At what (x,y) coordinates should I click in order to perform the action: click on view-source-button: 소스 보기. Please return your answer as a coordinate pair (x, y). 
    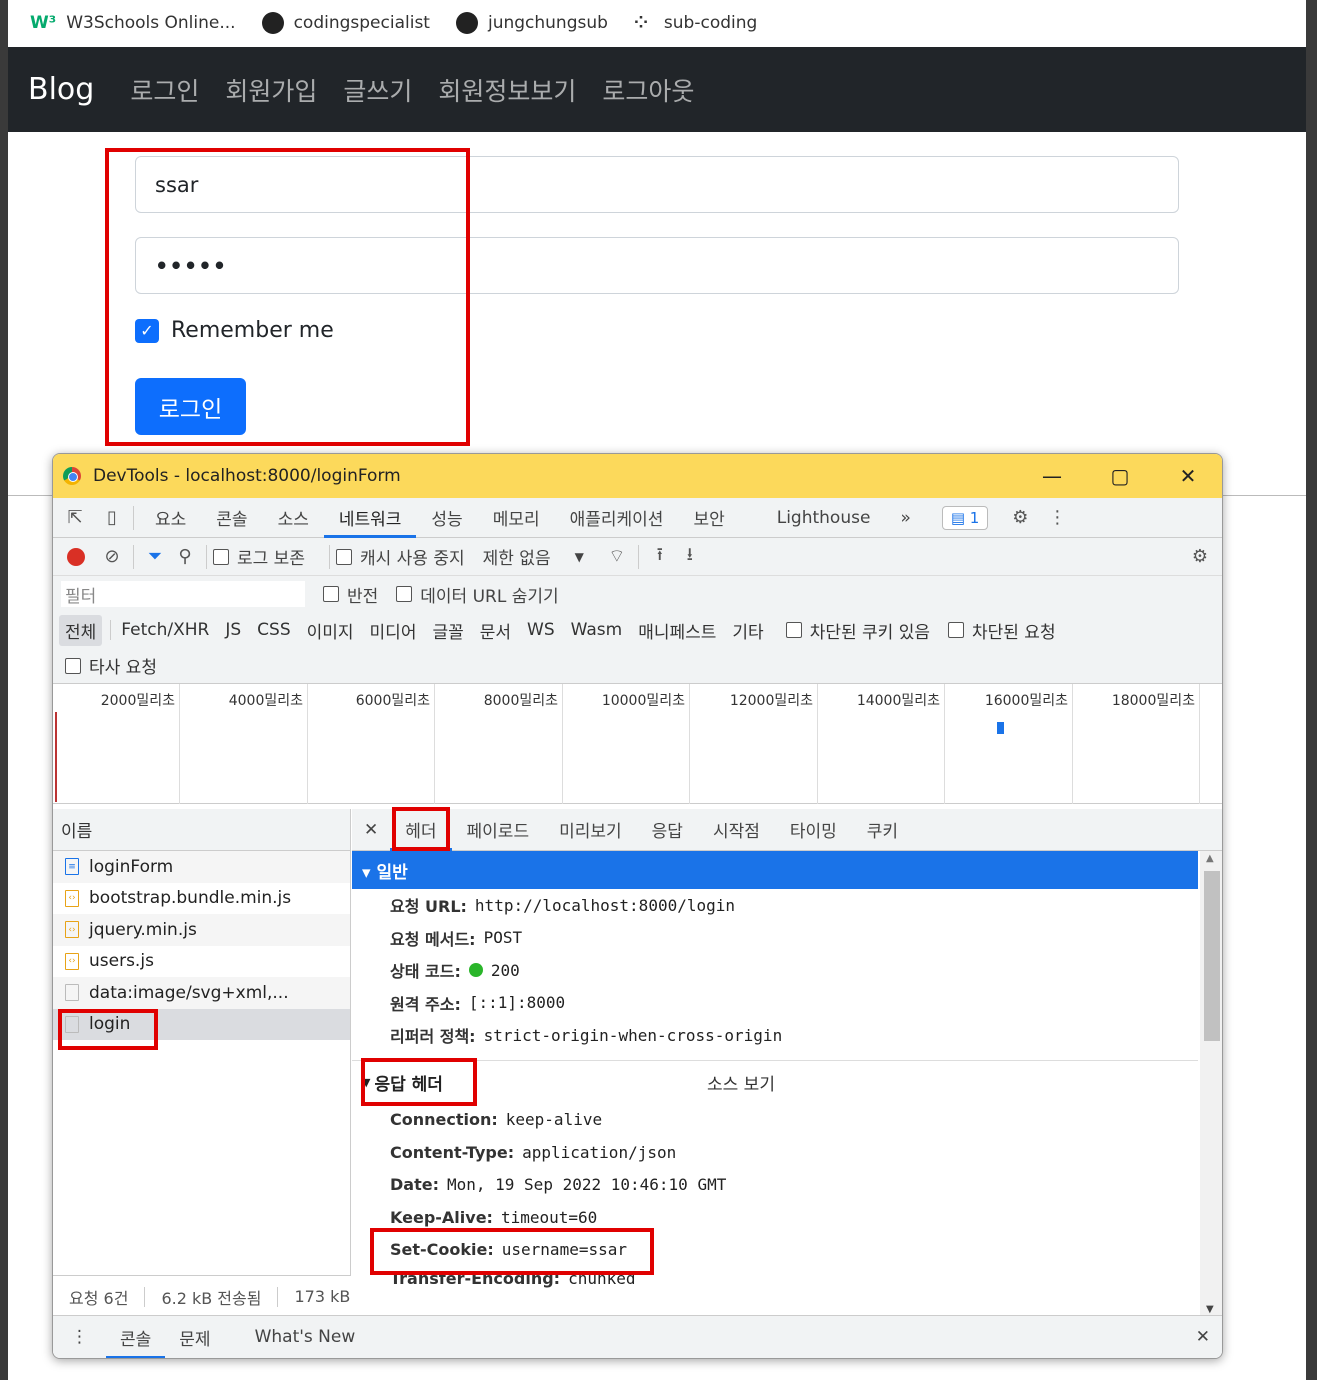
    Looking at the image, I should click on (741, 1082).